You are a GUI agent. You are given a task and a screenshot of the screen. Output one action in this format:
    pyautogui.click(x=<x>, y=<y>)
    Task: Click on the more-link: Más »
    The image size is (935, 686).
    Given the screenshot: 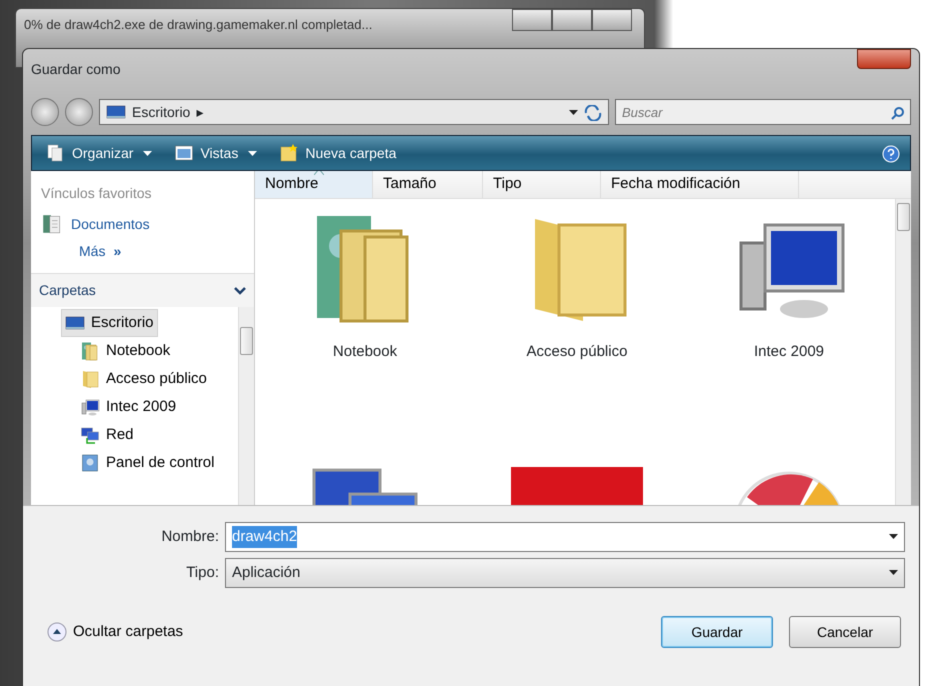 What is the action you would take?
    pyautogui.click(x=142, y=251)
    